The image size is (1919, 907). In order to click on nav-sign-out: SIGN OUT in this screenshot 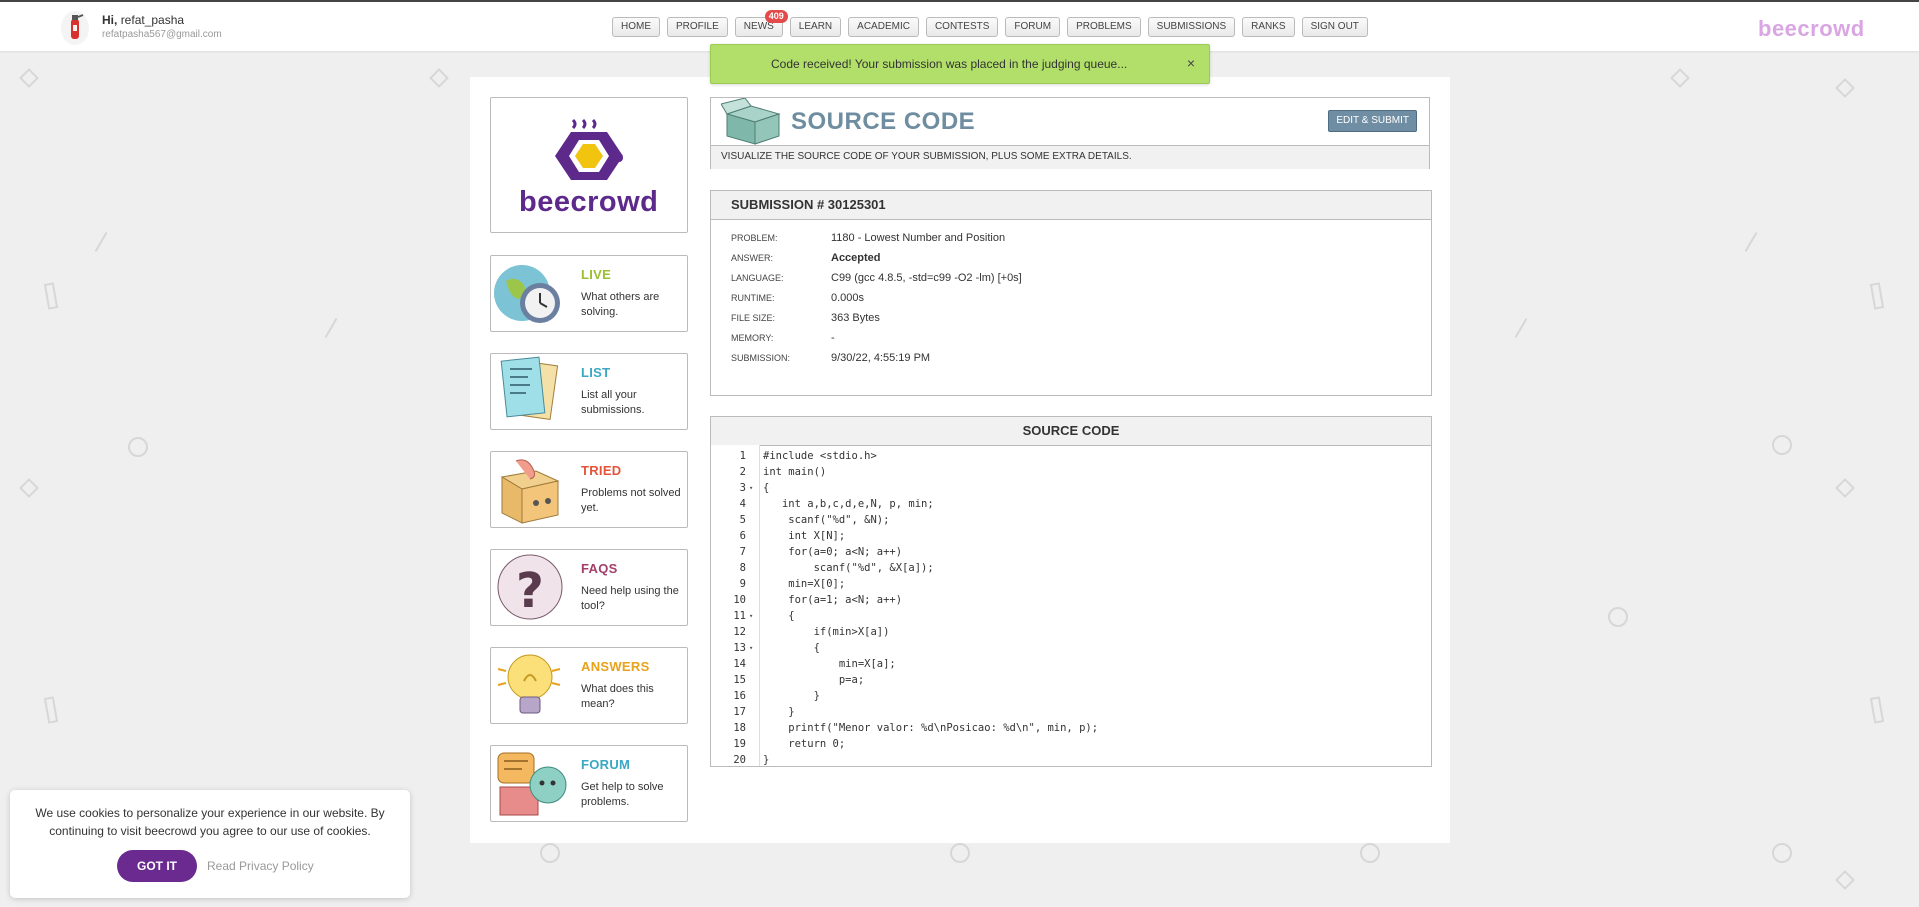, I will do `click(1334, 27)`.